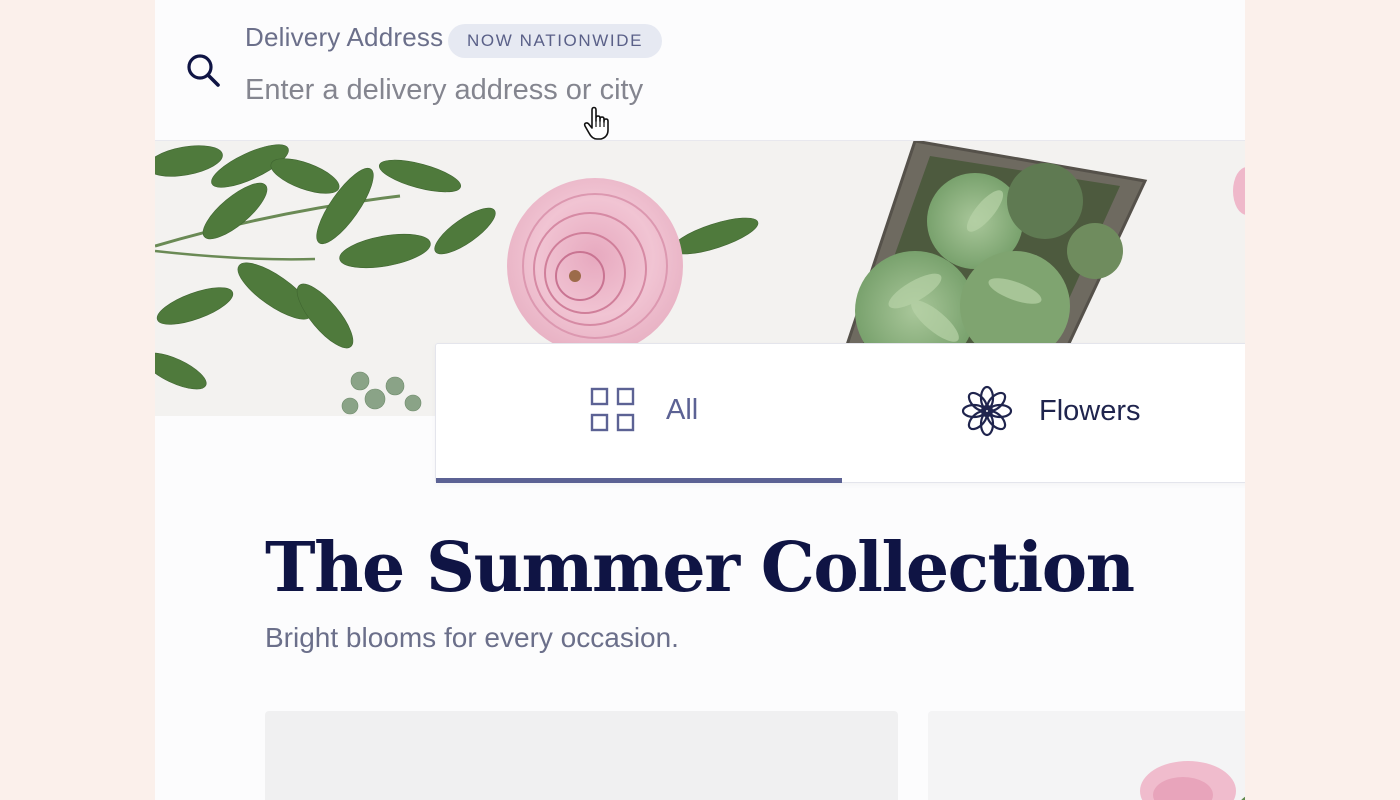 This screenshot has width=1400, height=800. What do you see at coordinates (700, 70) in the screenshot?
I see `delivery-address-bar: Delivery Address NOW NATIONWIDE` at bounding box center [700, 70].